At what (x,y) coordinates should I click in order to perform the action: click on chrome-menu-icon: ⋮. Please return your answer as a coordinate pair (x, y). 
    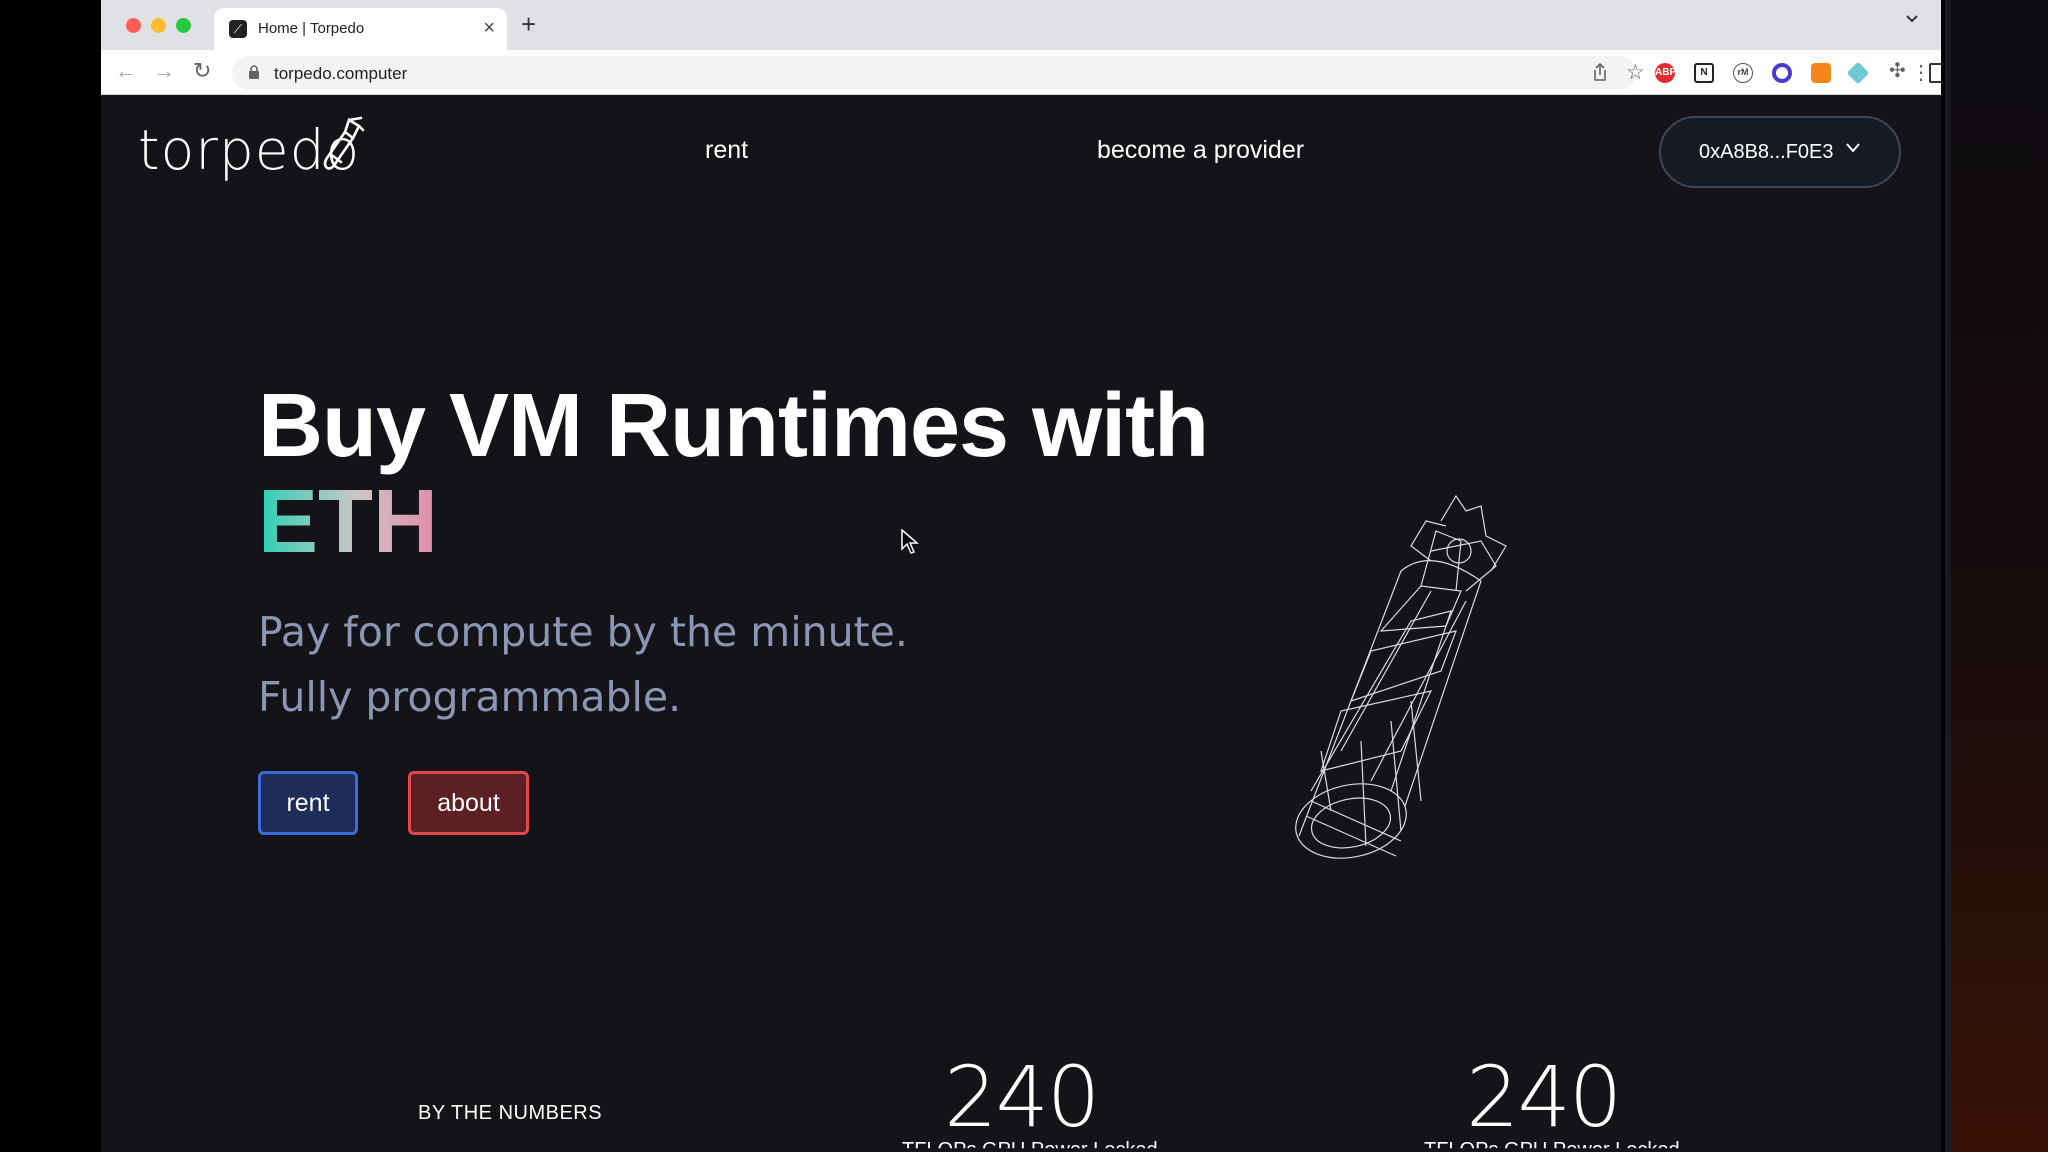
    Looking at the image, I should click on (1921, 72).